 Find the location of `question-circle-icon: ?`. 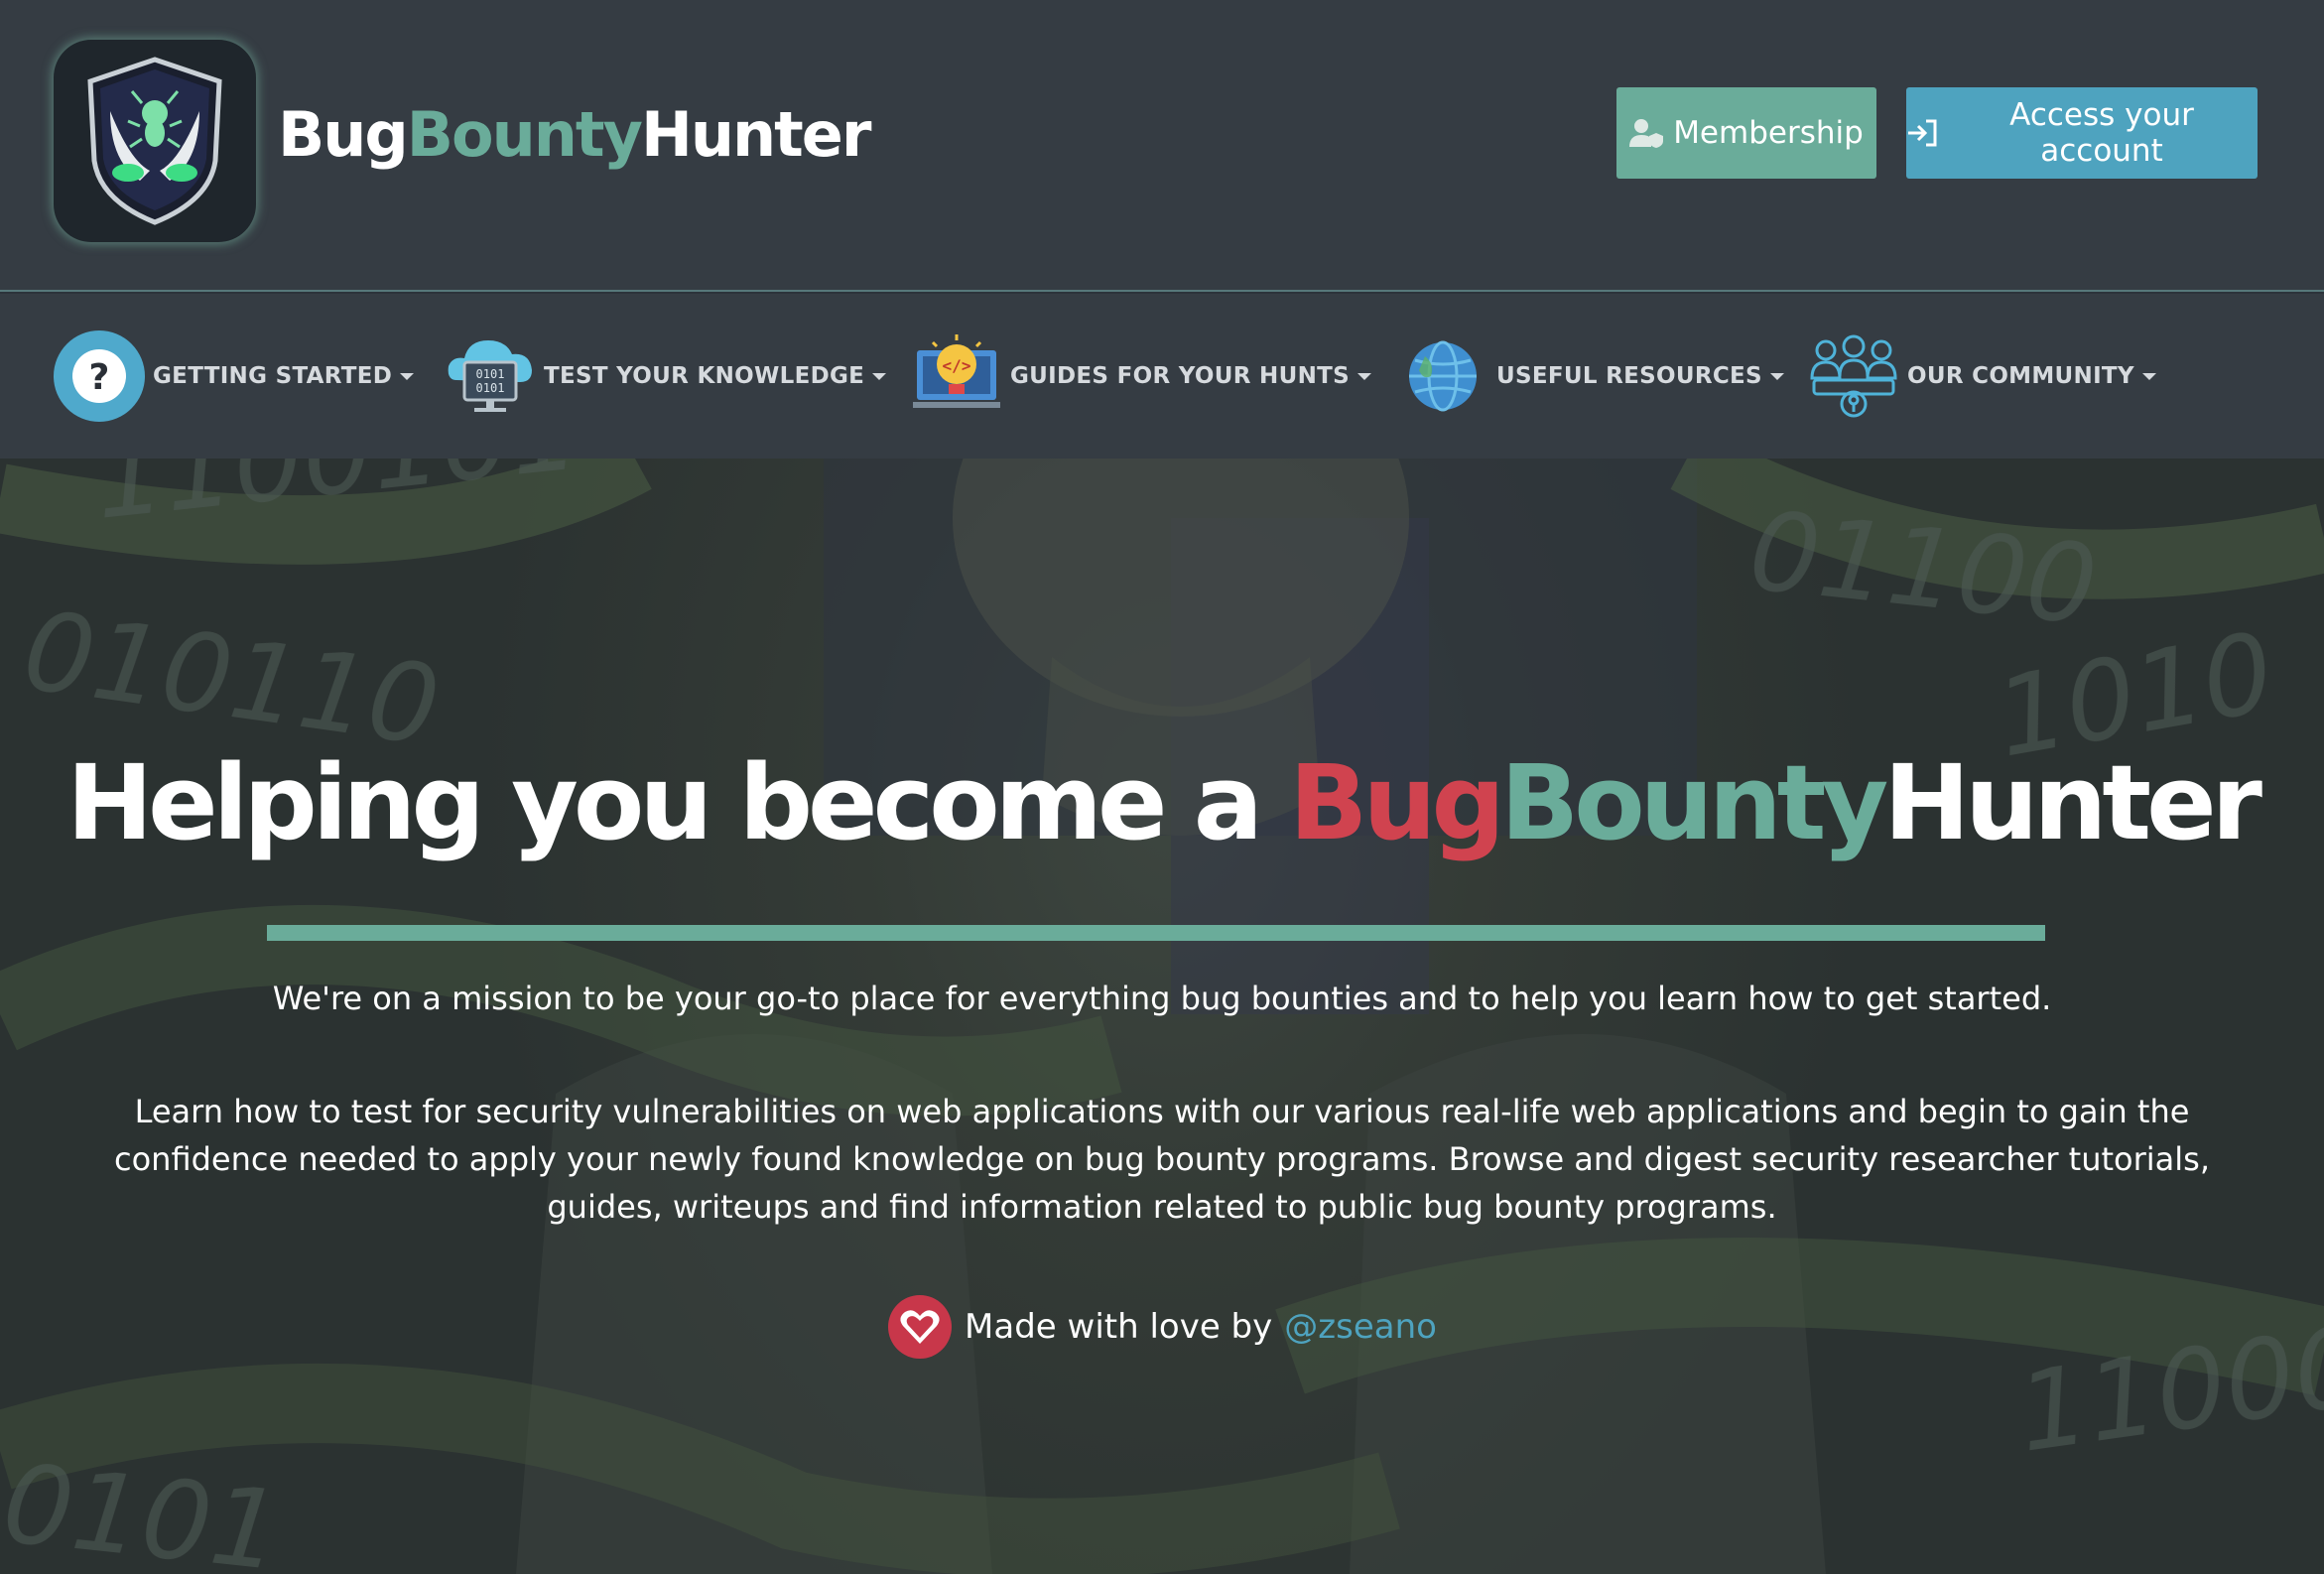

question-circle-icon: ? is located at coordinates (99, 376).